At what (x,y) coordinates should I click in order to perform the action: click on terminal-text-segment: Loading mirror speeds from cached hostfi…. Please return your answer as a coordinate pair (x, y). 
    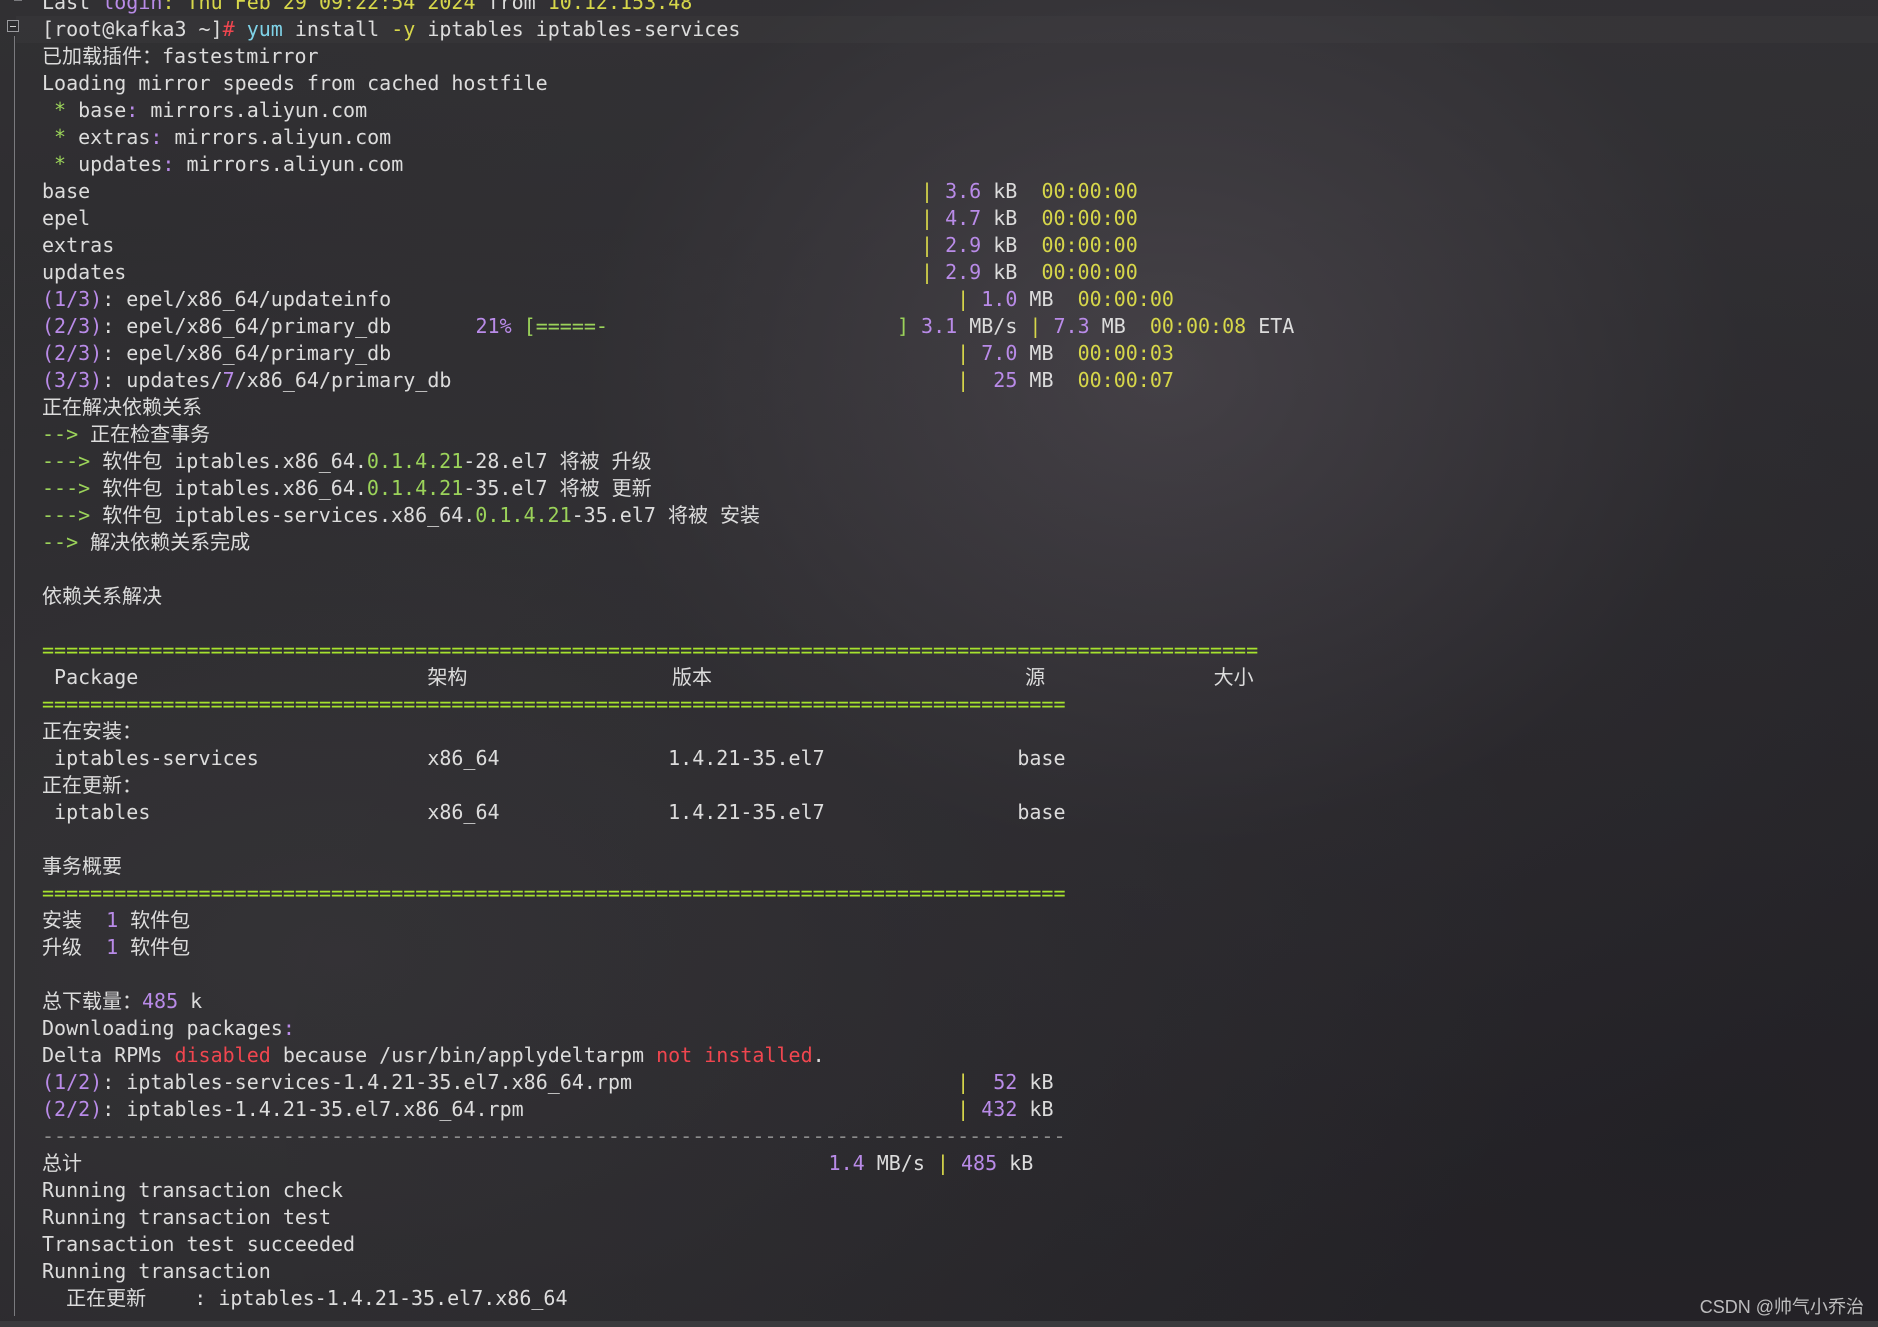
    Looking at the image, I should click on (295, 83).